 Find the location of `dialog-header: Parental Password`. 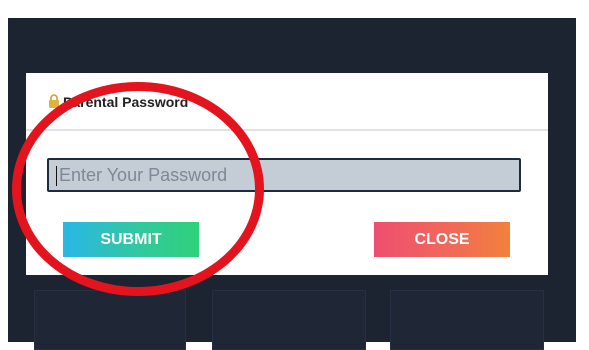

dialog-header: Parental Password is located at coordinates (287, 102).